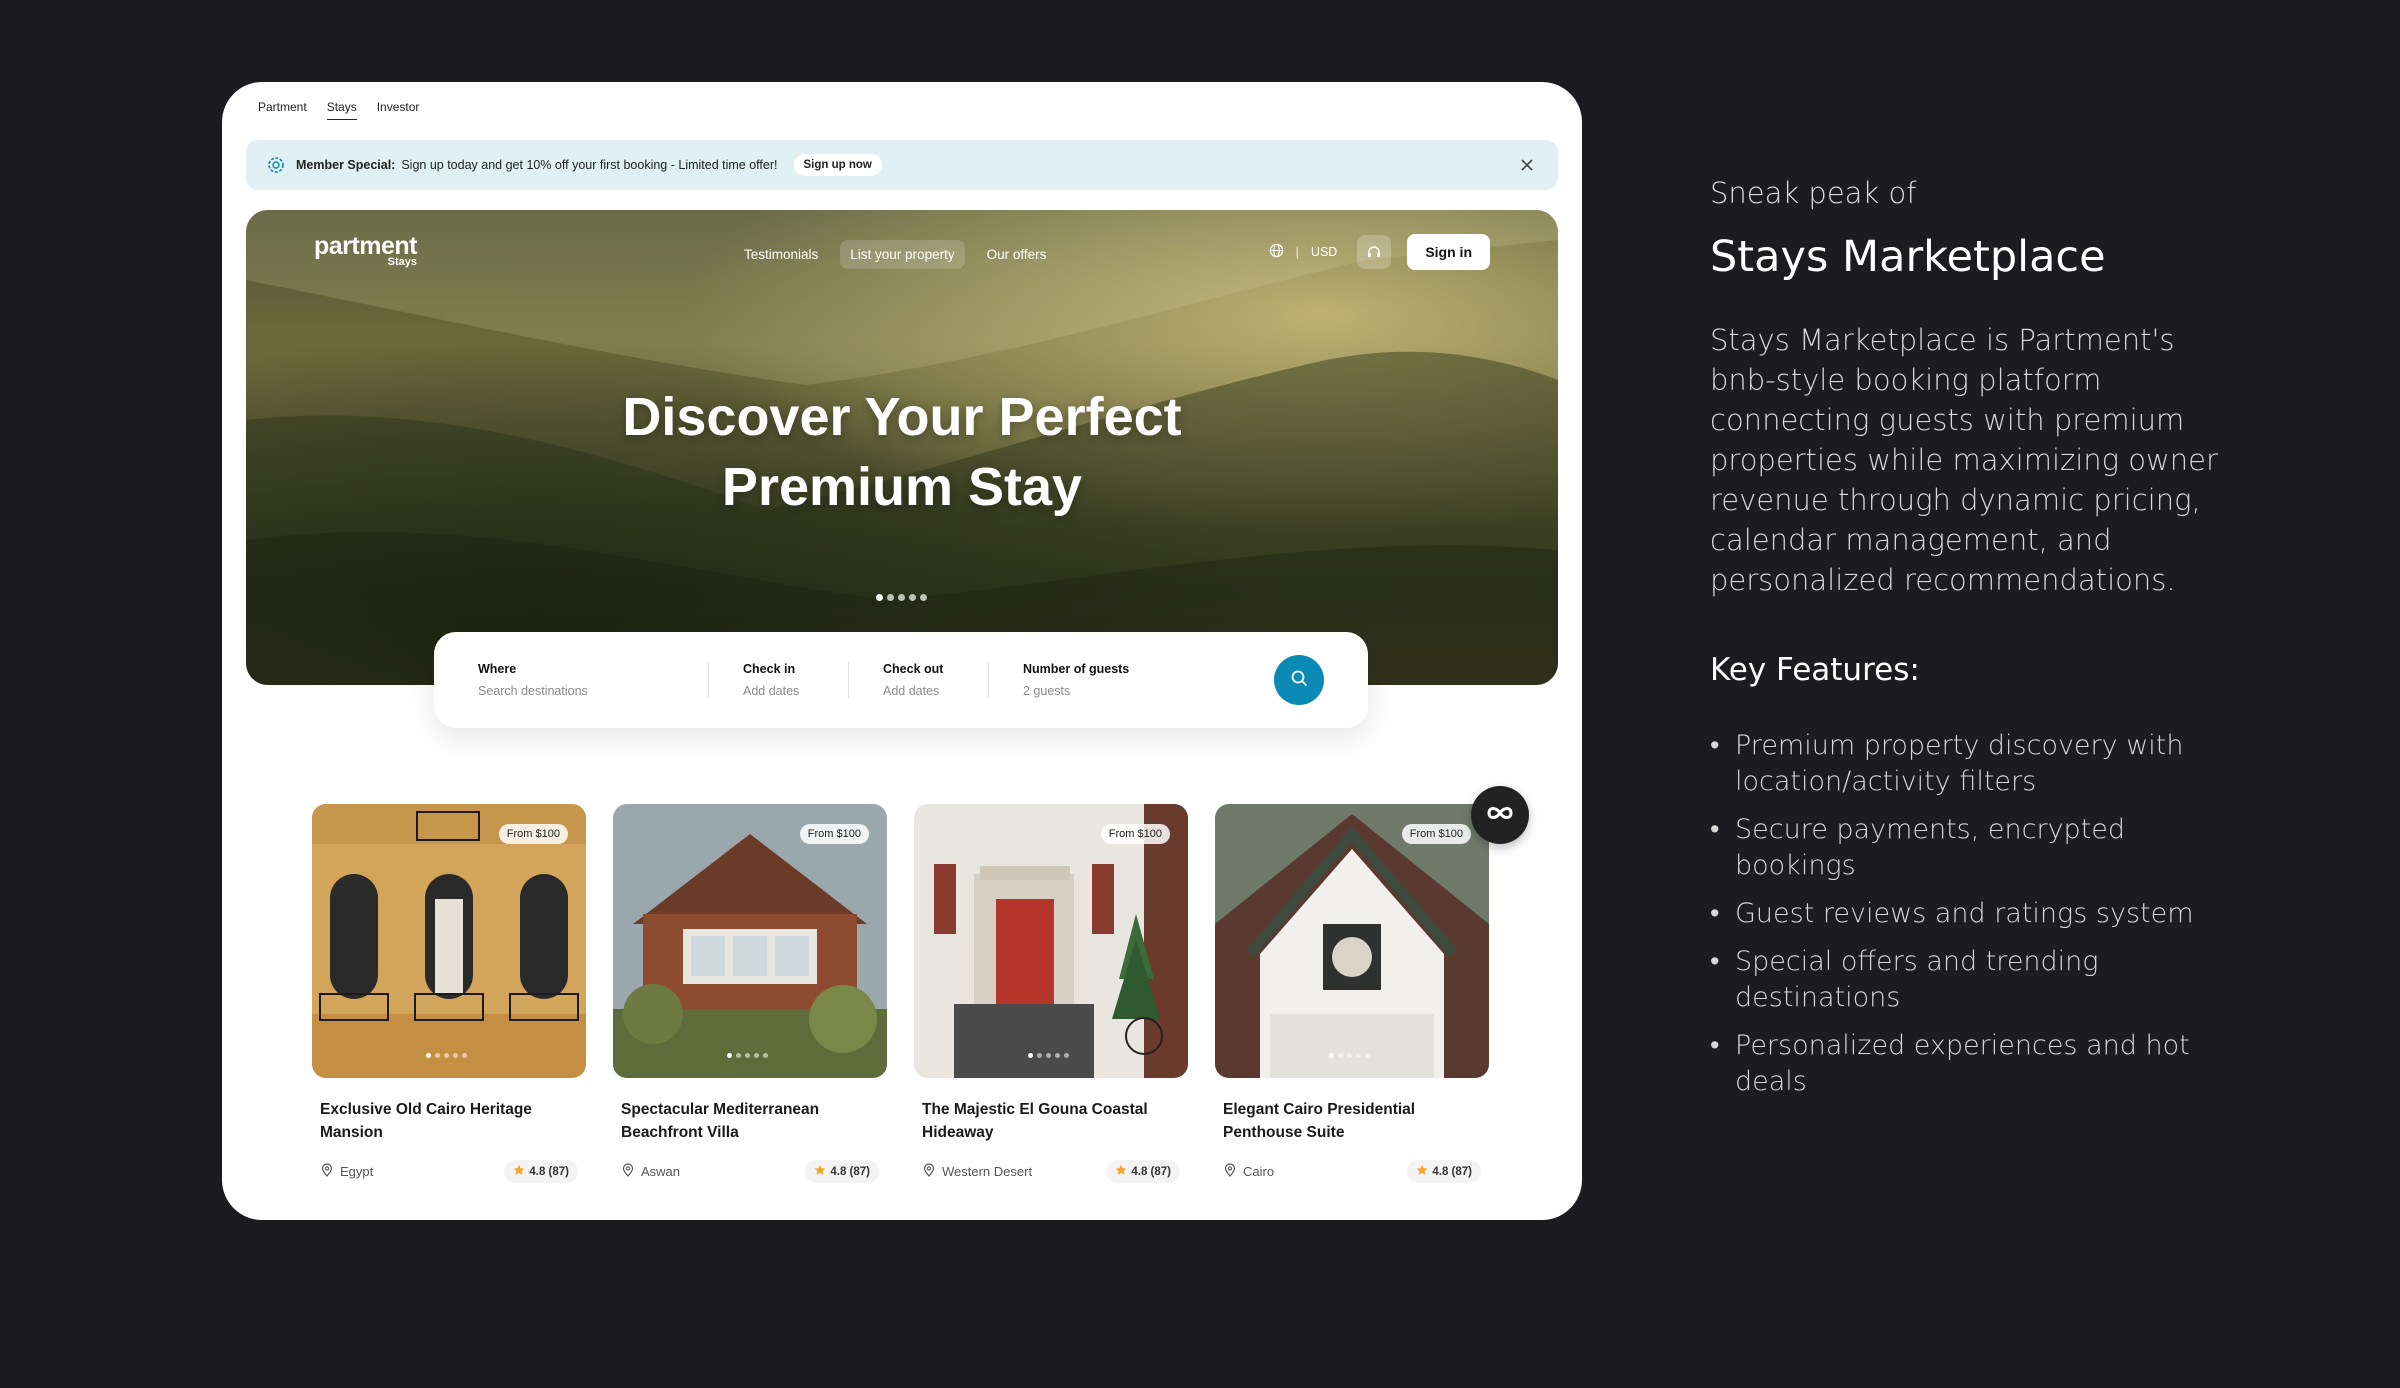 This screenshot has width=2400, height=1388. Describe the element at coordinates (837, 165) in the screenshot. I see `promo-signup-button: Sign up now` at that location.